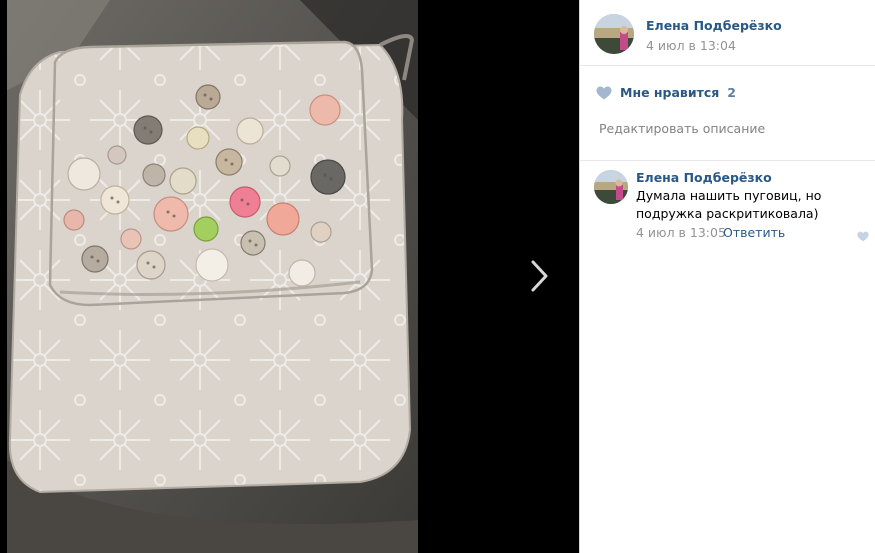  Describe the element at coordinates (704, 177) in the screenshot. I see `comment-author: Елена Подберёзко` at that location.